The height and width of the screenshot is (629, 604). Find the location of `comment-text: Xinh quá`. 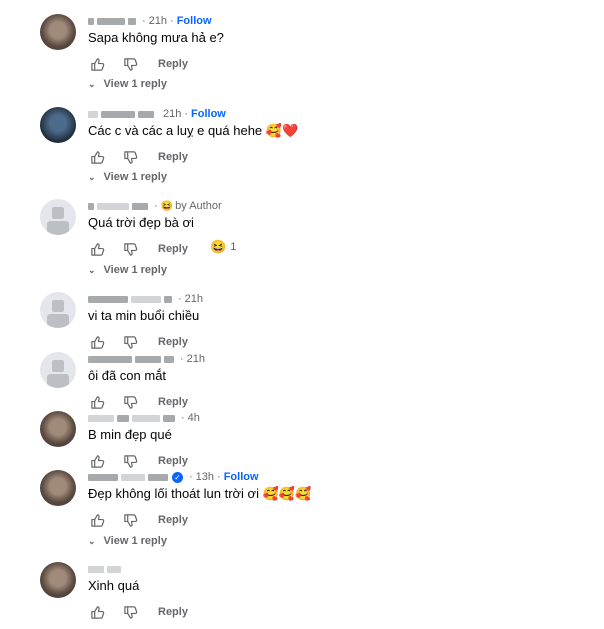

comment-text: Xinh quá is located at coordinates (114, 585).